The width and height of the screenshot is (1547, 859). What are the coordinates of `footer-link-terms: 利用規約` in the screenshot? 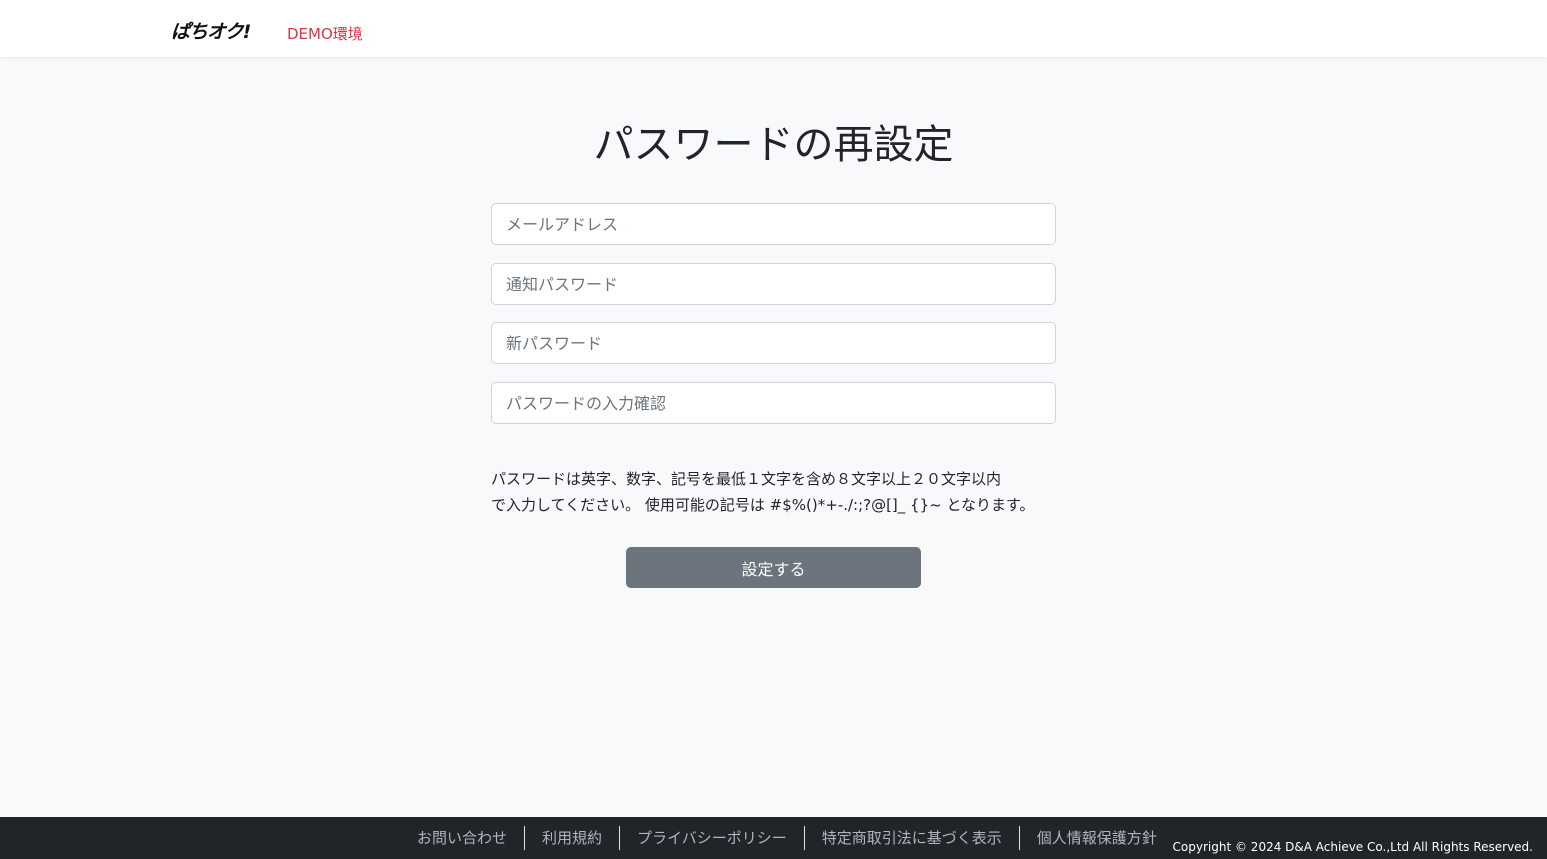 It's located at (571, 838).